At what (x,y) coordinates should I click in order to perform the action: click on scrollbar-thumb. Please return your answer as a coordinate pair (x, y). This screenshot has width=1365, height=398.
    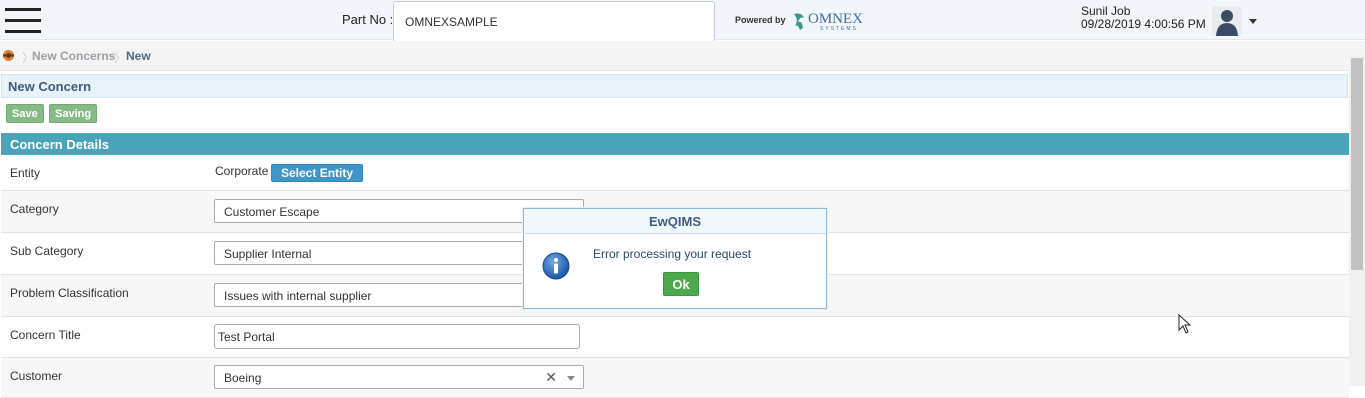
    Looking at the image, I should click on (1357, 164).